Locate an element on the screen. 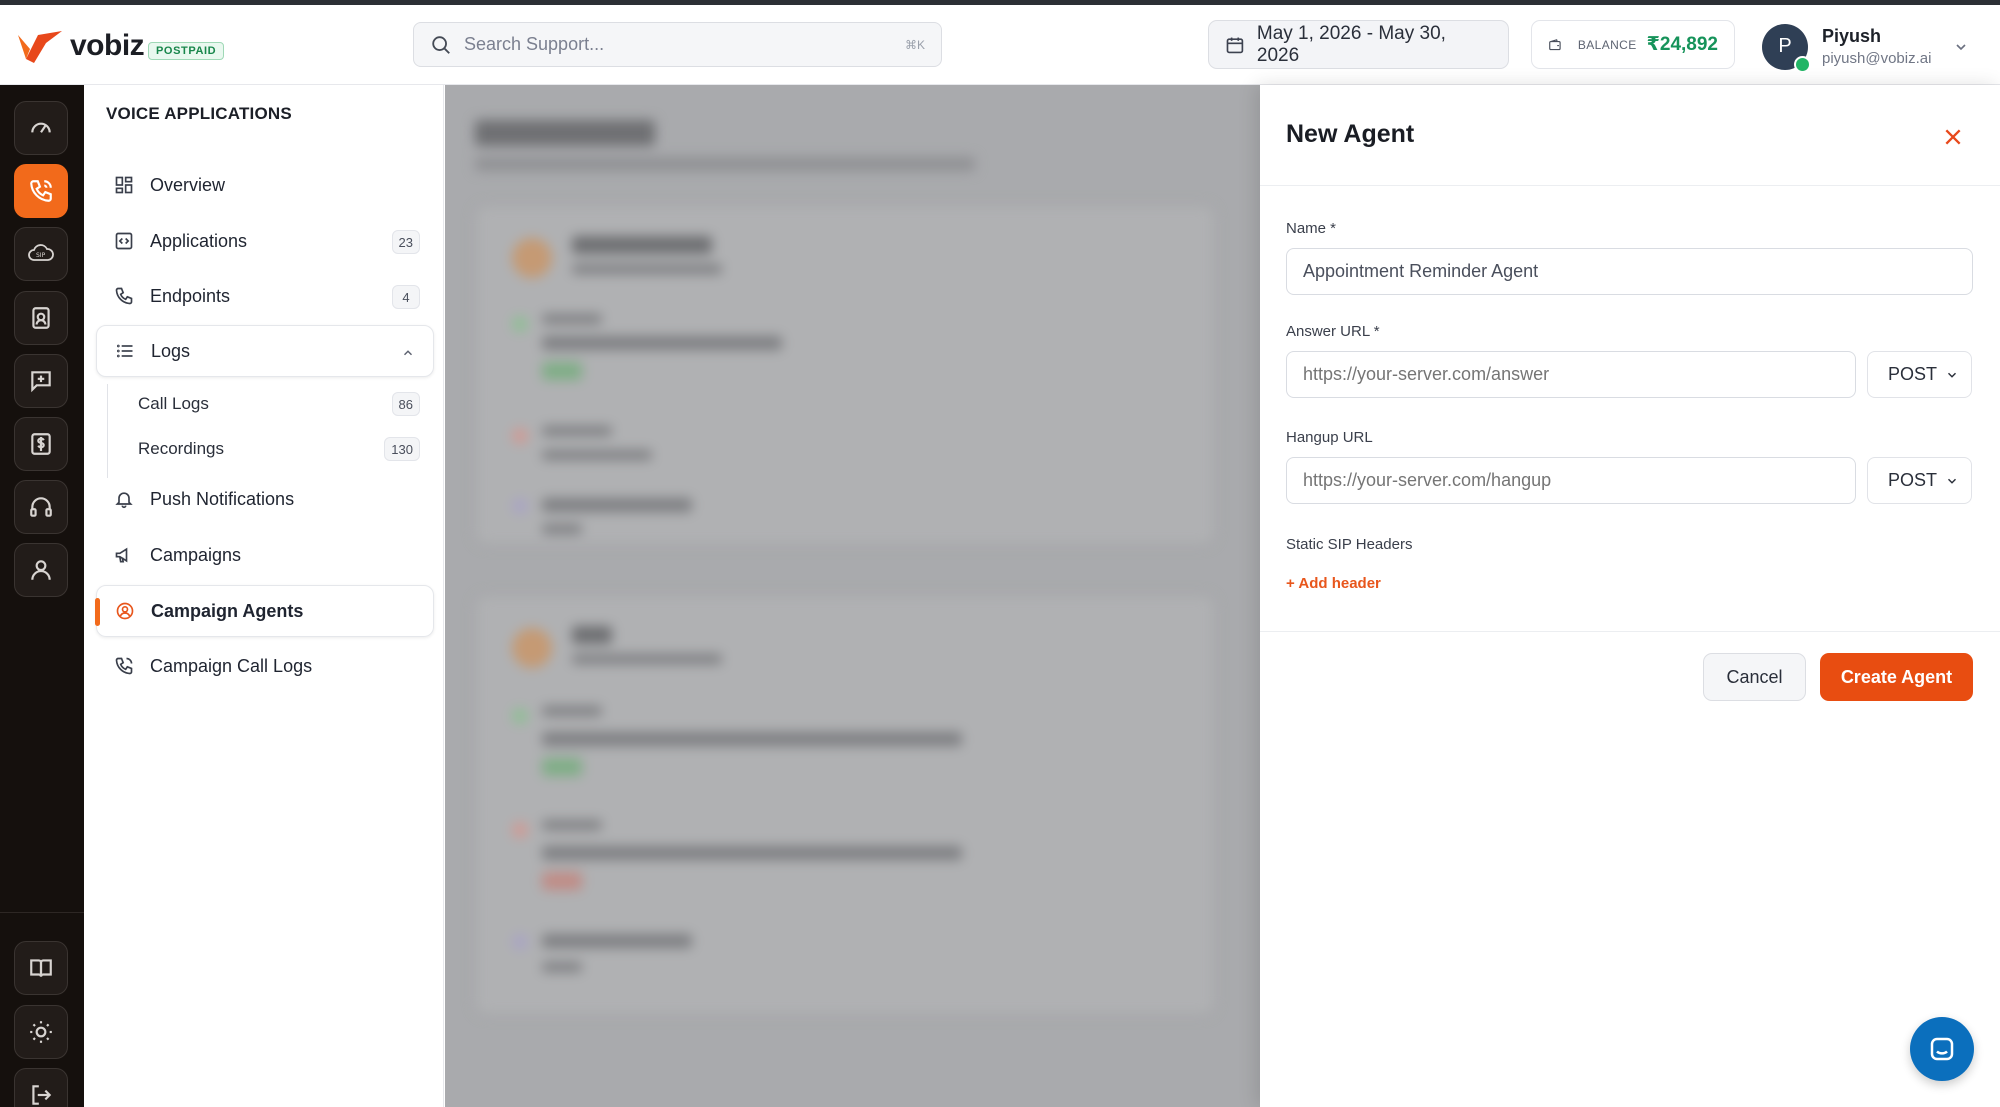  rail-messaging is located at coordinates (41, 381).